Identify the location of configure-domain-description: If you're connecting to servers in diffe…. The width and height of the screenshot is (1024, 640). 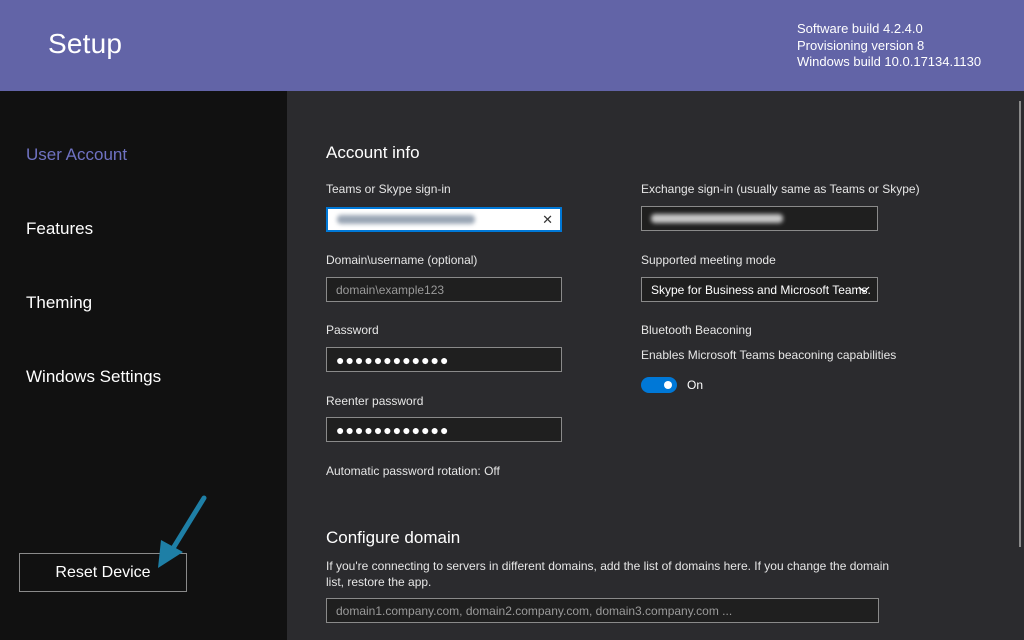
(608, 574).